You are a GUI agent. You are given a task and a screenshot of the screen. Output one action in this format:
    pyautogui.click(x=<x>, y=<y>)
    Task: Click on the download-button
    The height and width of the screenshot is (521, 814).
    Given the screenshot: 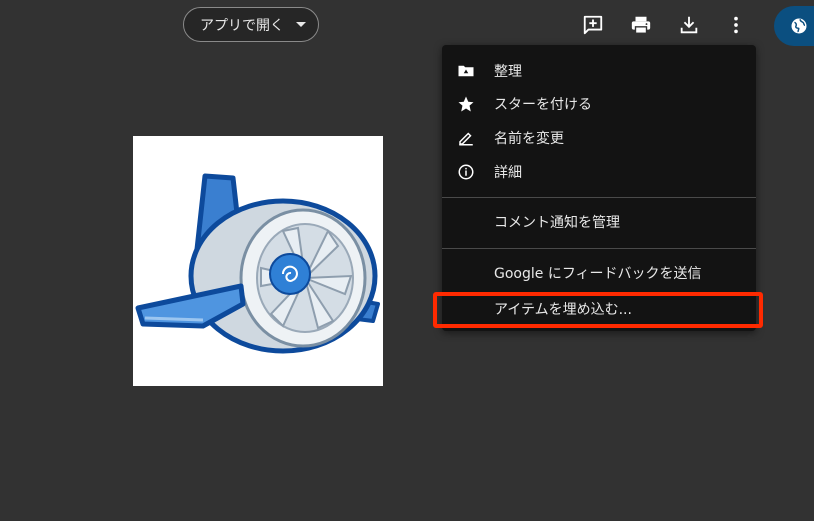 What is the action you would take?
    pyautogui.click(x=689, y=25)
    